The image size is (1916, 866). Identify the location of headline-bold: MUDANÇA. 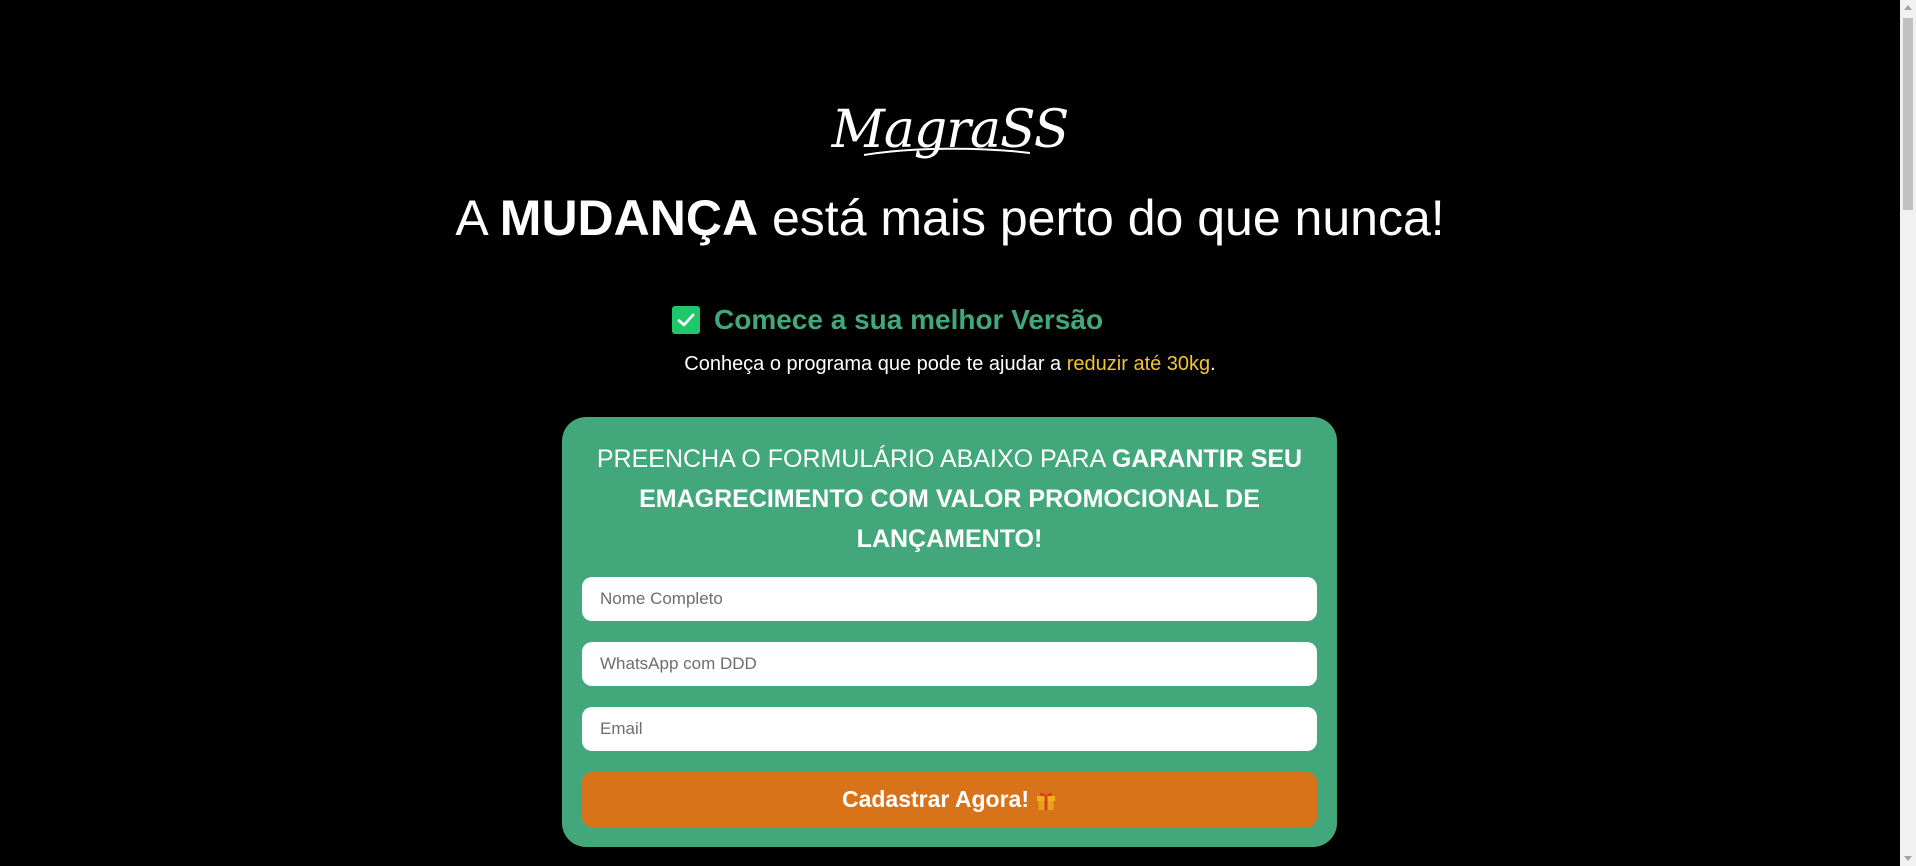
(629, 218).